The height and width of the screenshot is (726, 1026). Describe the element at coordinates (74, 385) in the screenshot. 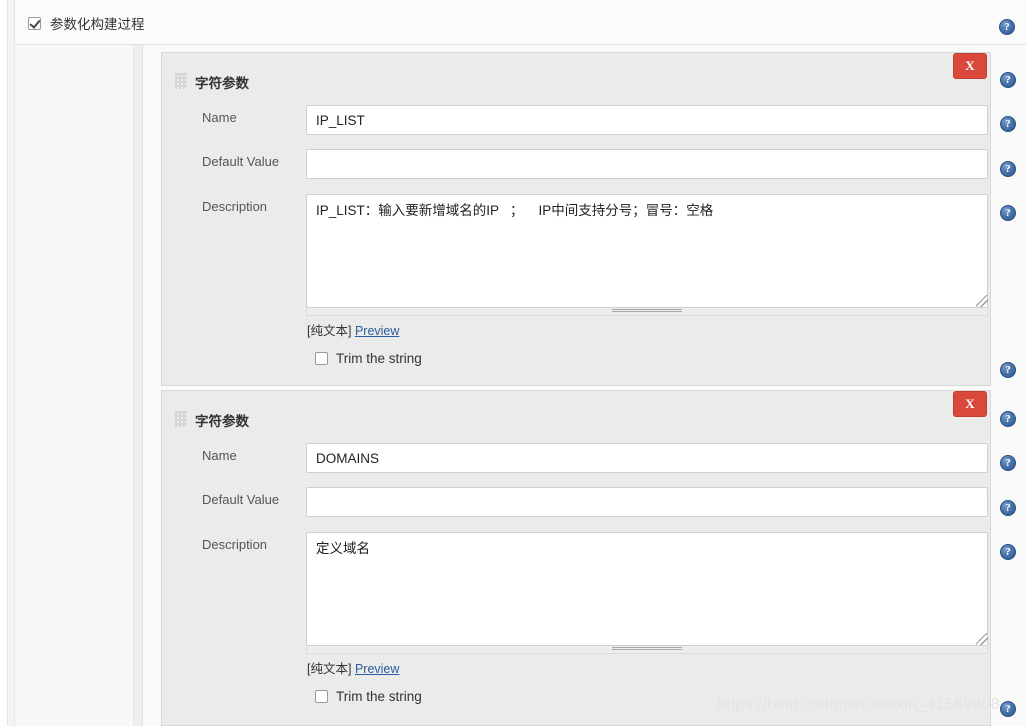

I see `form-left-column` at that location.